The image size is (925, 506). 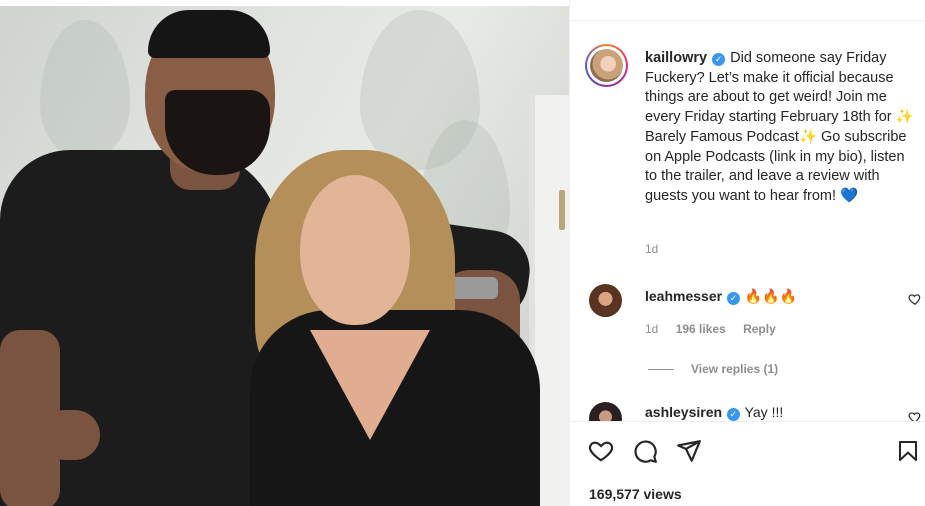 I want to click on woman-face, so click(x=355, y=250).